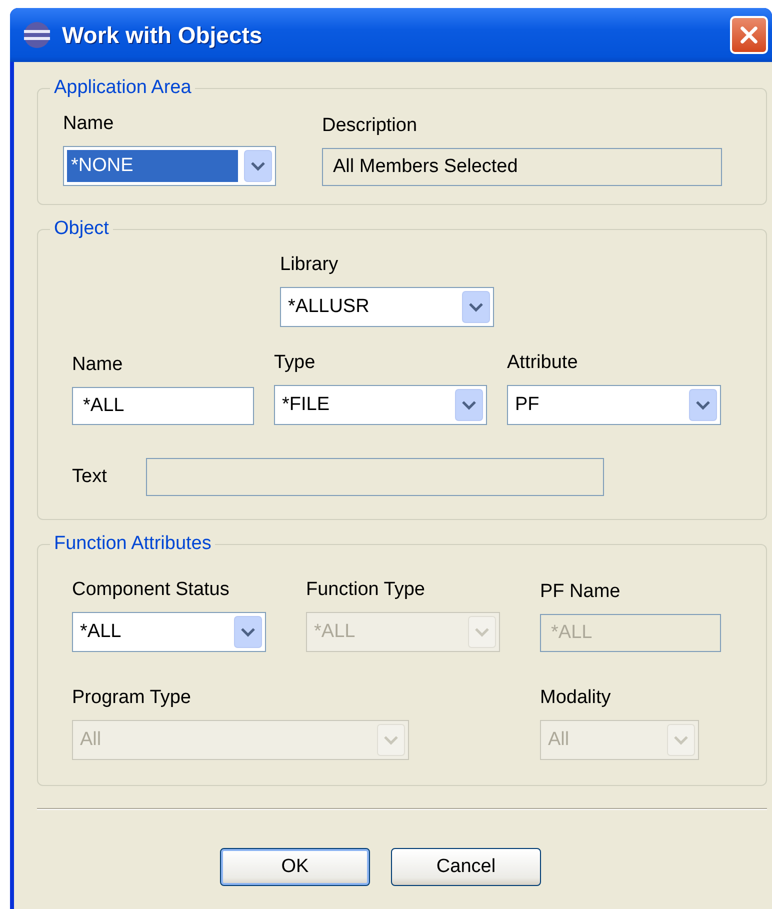  What do you see at coordinates (380, 405) in the screenshot?
I see `dropdown: *FILE` at bounding box center [380, 405].